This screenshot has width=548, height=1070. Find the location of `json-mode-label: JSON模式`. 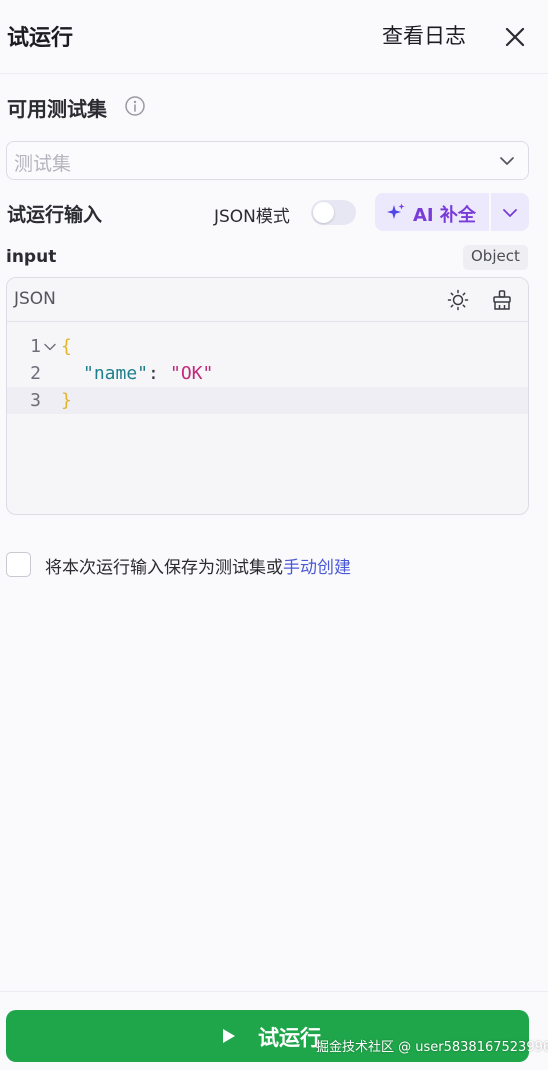

json-mode-label: JSON模式 is located at coordinates (252, 217).